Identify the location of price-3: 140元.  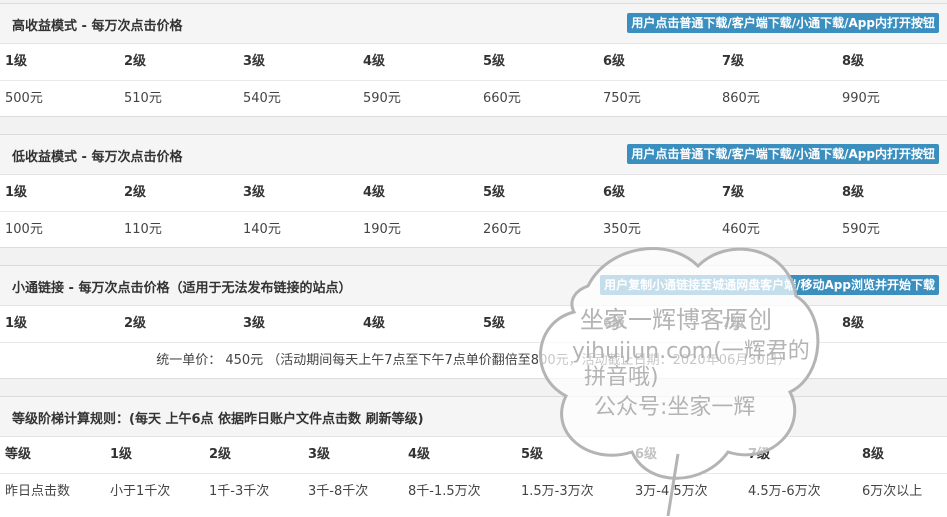
(262, 229).